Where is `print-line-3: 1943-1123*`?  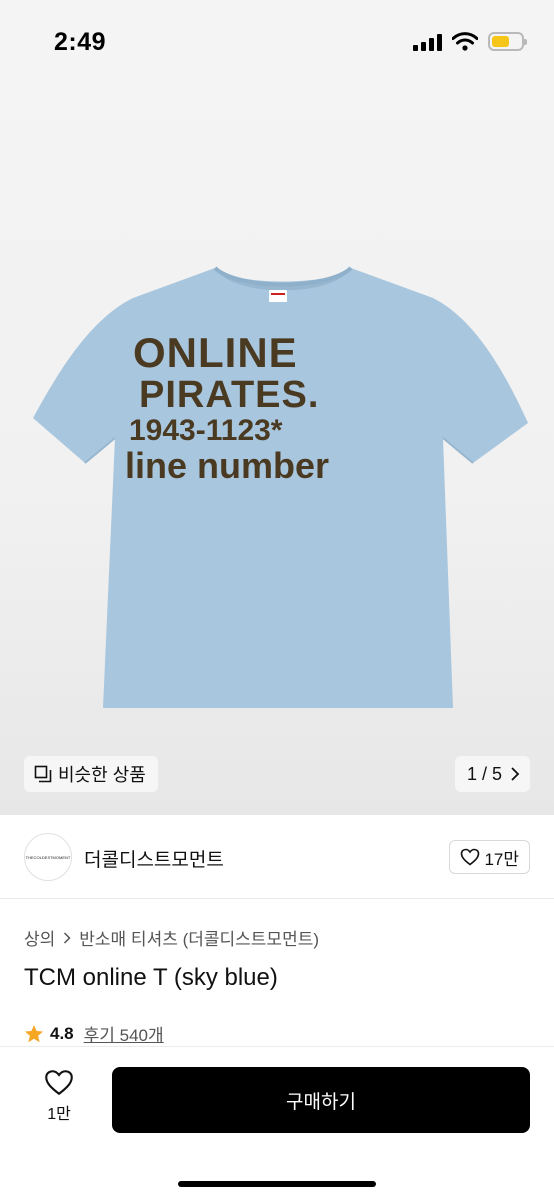
print-line-3: 1943-1123* is located at coordinates (206, 430).